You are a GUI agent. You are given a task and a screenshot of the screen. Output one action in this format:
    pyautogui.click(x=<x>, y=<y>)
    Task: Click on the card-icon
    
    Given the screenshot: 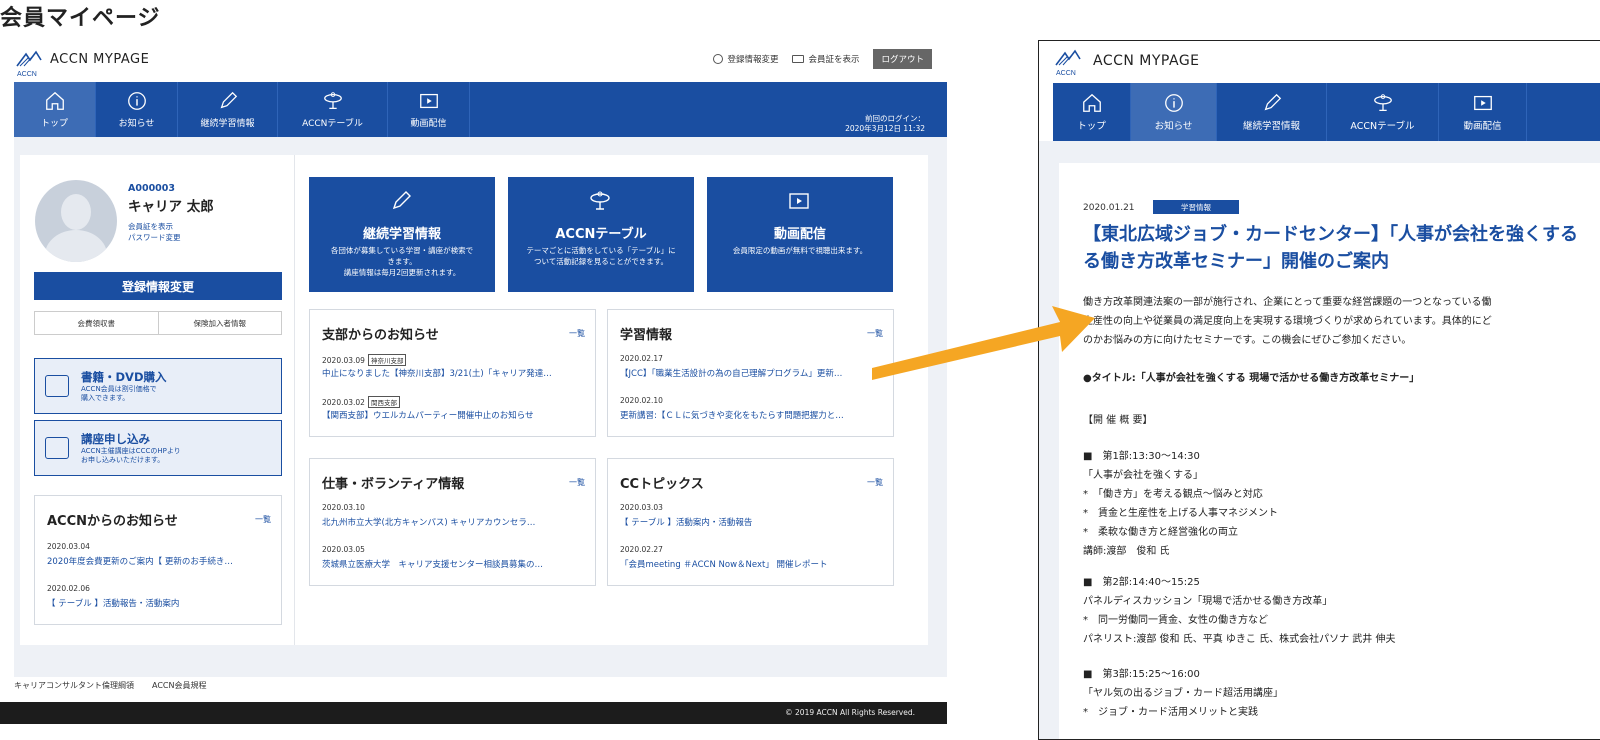 What is the action you would take?
    pyautogui.click(x=798, y=59)
    